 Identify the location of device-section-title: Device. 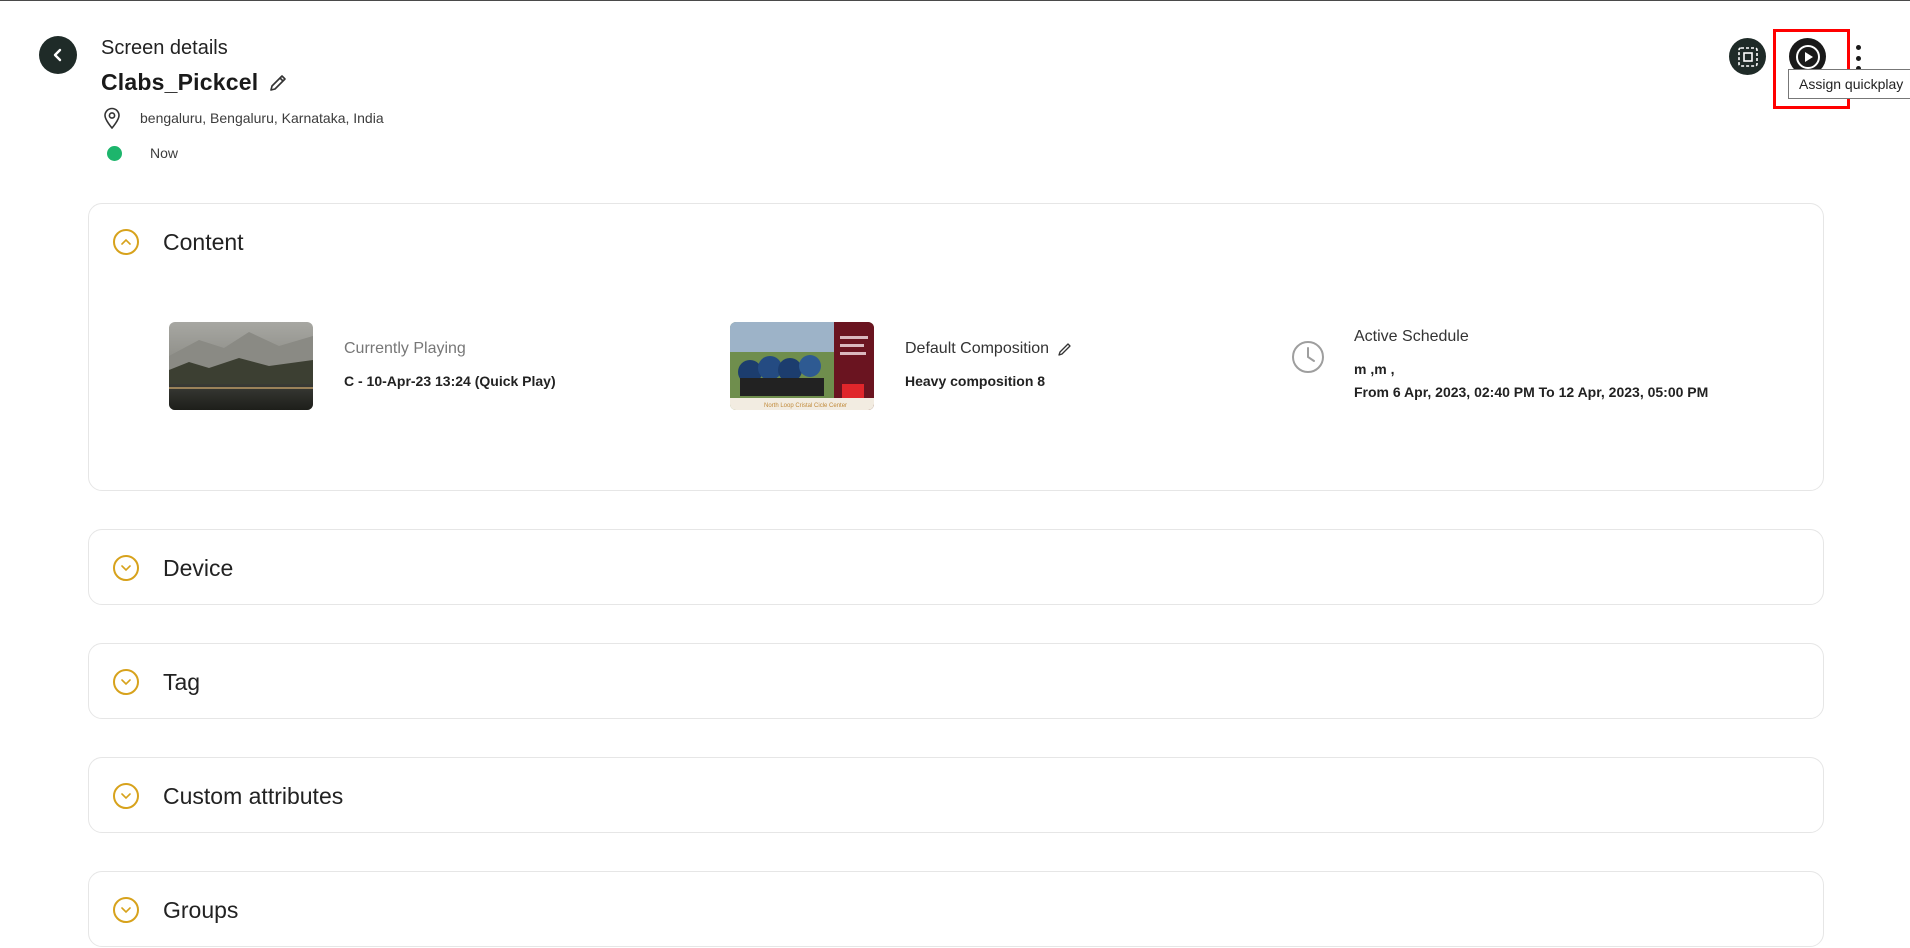
(198, 567).